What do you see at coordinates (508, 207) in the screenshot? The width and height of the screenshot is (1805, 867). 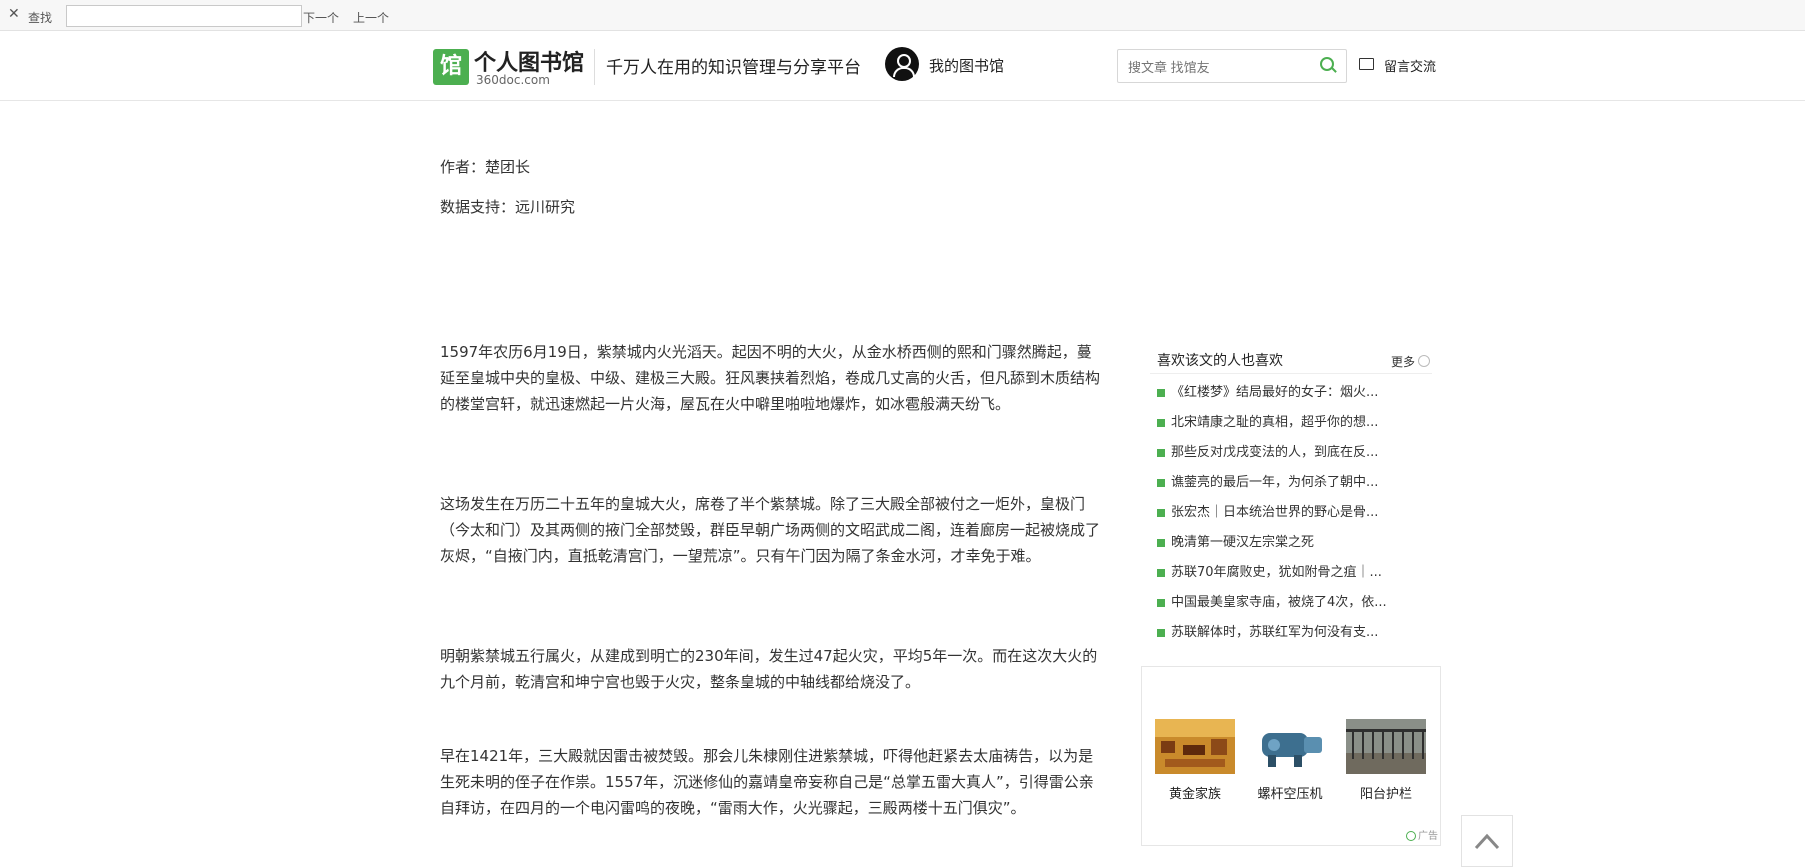 I see `article-data-source: 数据支持：远川研究` at bounding box center [508, 207].